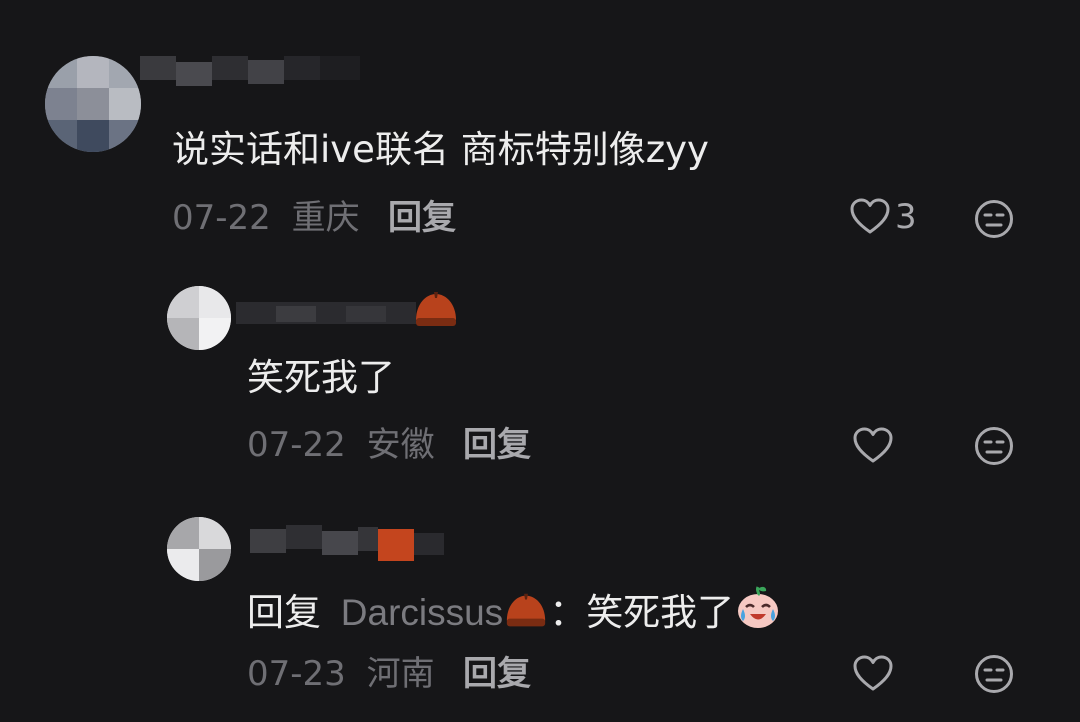 This screenshot has height=722, width=1080. Describe the element at coordinates (758, 612) in the screenshot. I see `laughing-crying-emoji` at that location.